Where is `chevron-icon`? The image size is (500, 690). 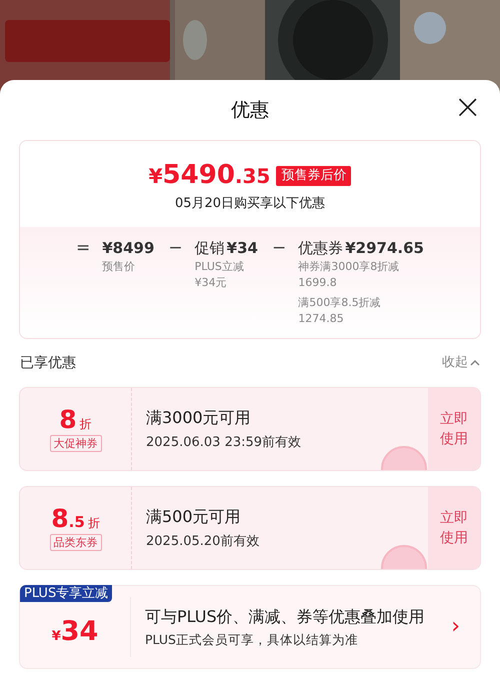
chevron-icon is located at coordinates (475, 363).